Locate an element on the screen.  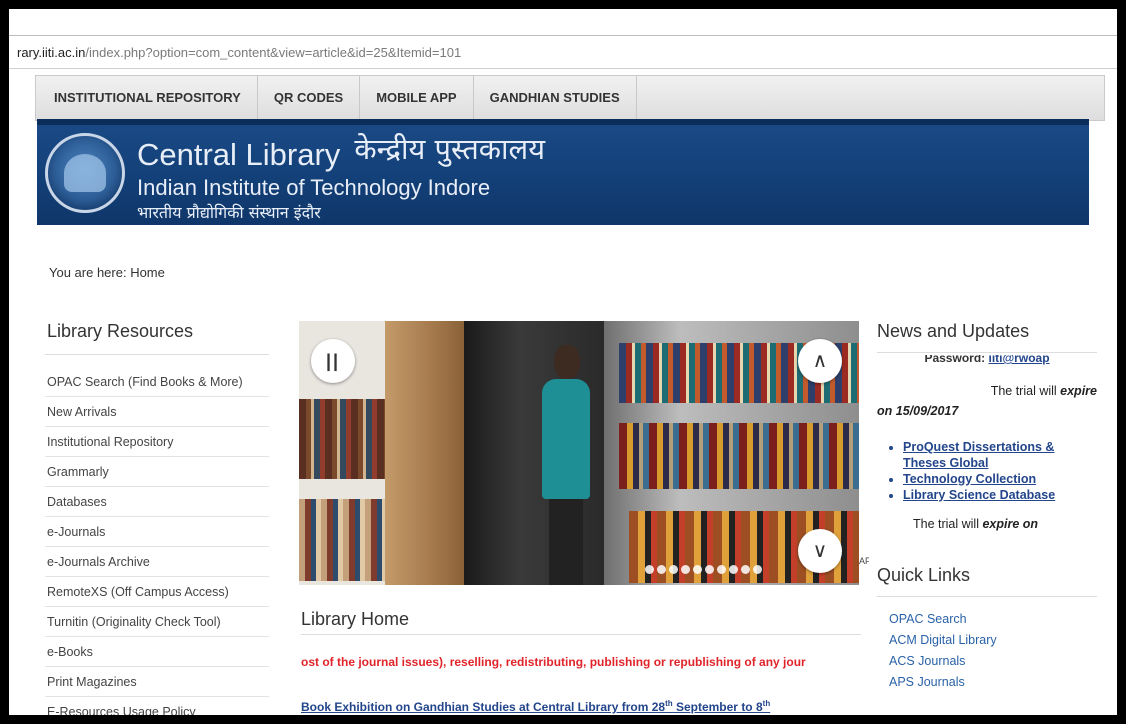
chevron-down-icon: ∨ is located at coordinates (820, 551).